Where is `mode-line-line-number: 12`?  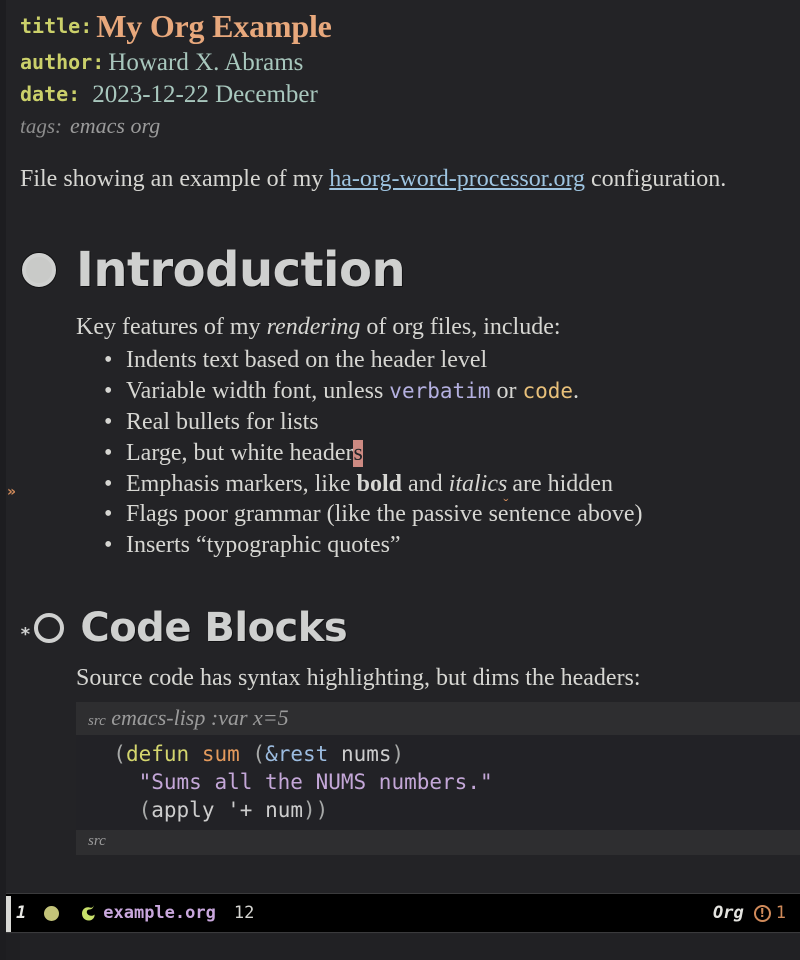
mode-line-line-number: 12 is located at coordinates (244, 913).